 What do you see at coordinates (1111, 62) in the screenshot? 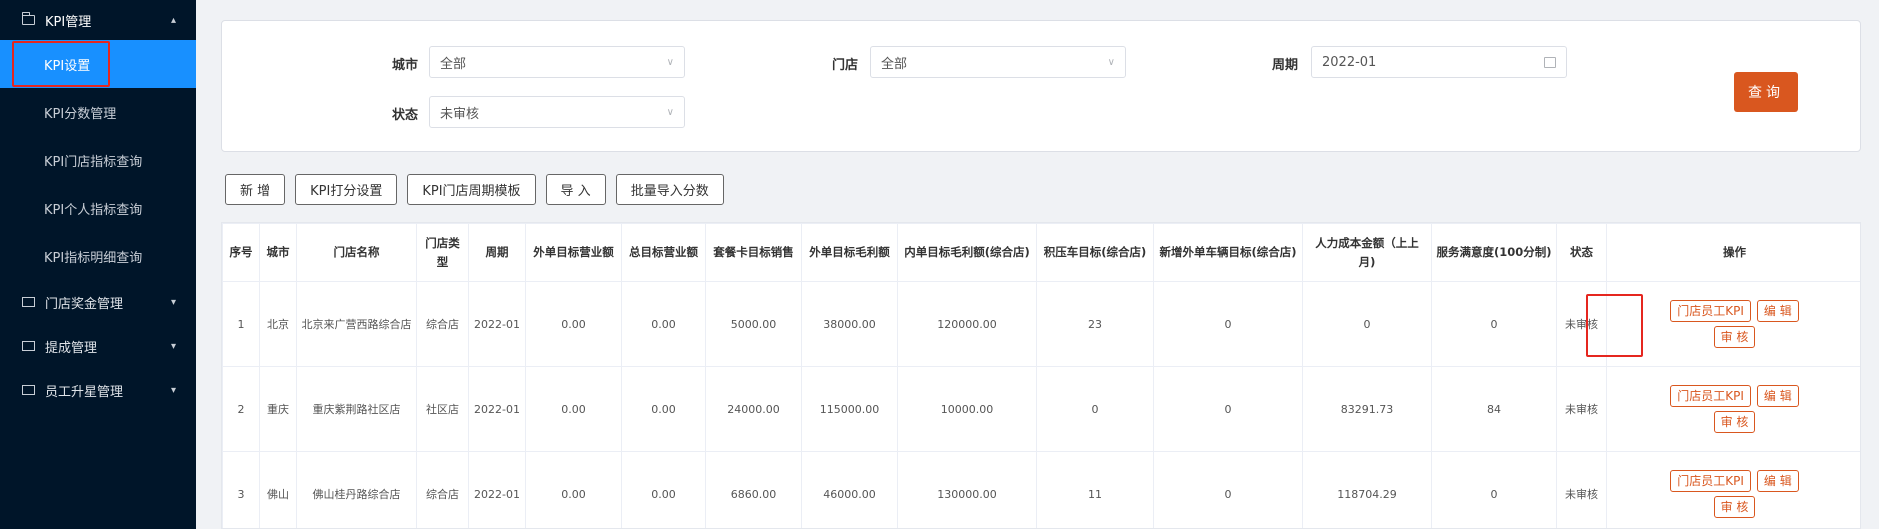
I see `chevron-down-icon: ∨` at bounding box center [1111, 62].